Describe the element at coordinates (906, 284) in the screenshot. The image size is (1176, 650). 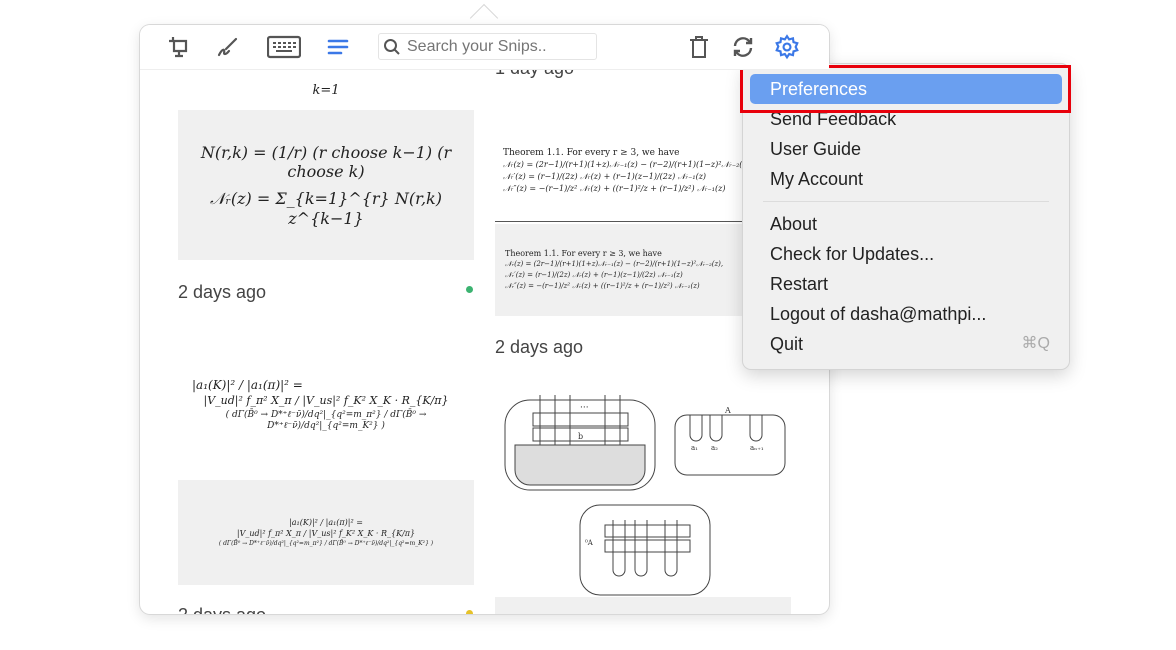
I see `menu-item-restart: Restart` at that location.